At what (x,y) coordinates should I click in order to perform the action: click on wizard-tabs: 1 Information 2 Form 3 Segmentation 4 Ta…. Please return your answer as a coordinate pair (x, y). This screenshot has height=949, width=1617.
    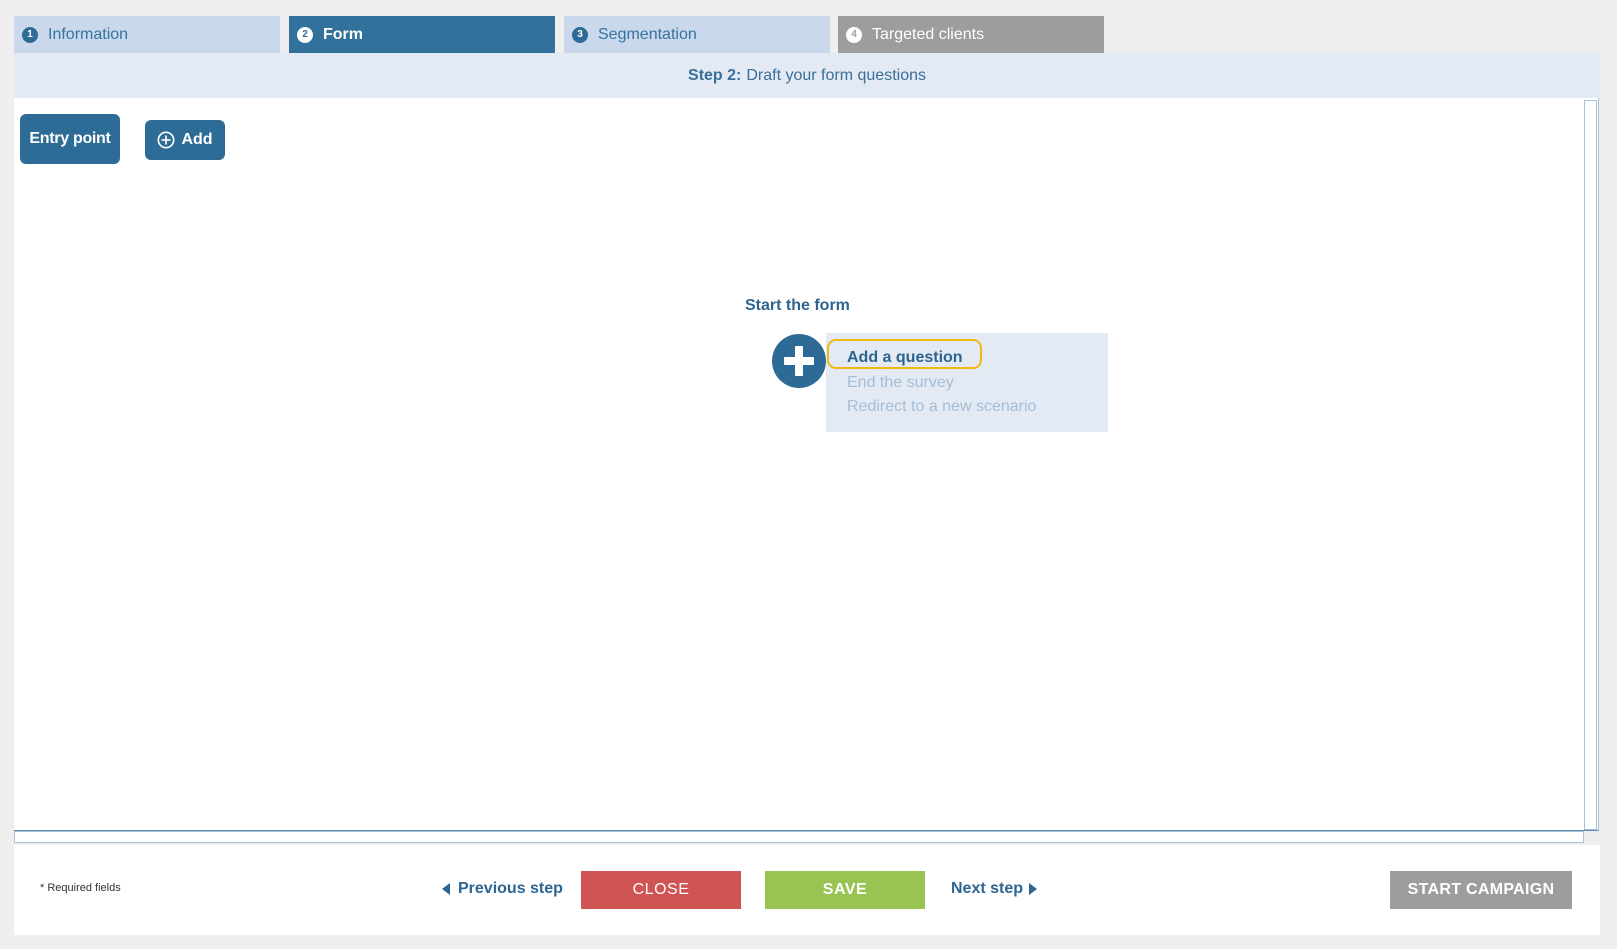
    Looking at the image, I should click on (559, 34).